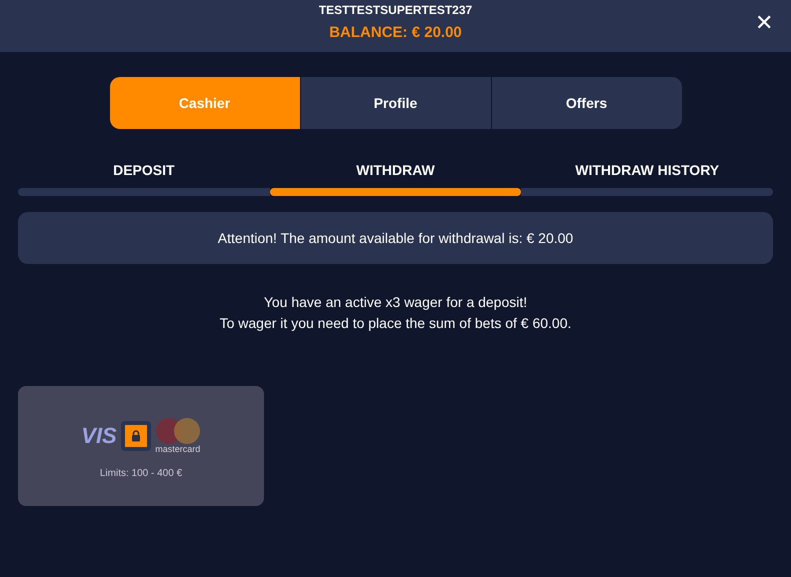 This screenshot has height=577, width=791. Describe the element at coordinates (141, 446) in the screenshot. I see `payment-card: VIS mastercard Limits: 100 - 400 €` at that location.